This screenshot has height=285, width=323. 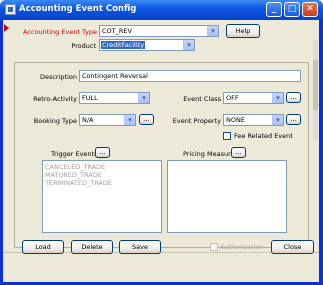 What do you see at coordinates (243, 31) in the screenshot?
I see `help-button: Help` at bounding box center [243, 31].